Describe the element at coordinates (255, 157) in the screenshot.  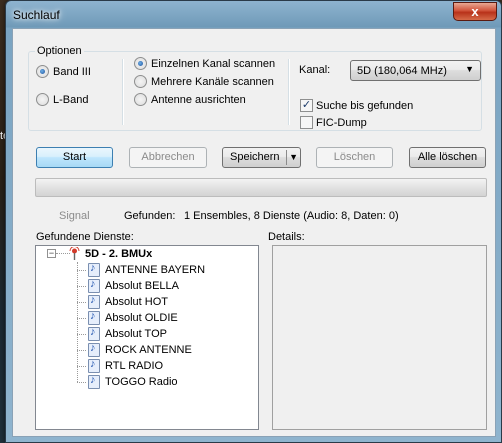
I see `save-button-label: Speichern` at that location.